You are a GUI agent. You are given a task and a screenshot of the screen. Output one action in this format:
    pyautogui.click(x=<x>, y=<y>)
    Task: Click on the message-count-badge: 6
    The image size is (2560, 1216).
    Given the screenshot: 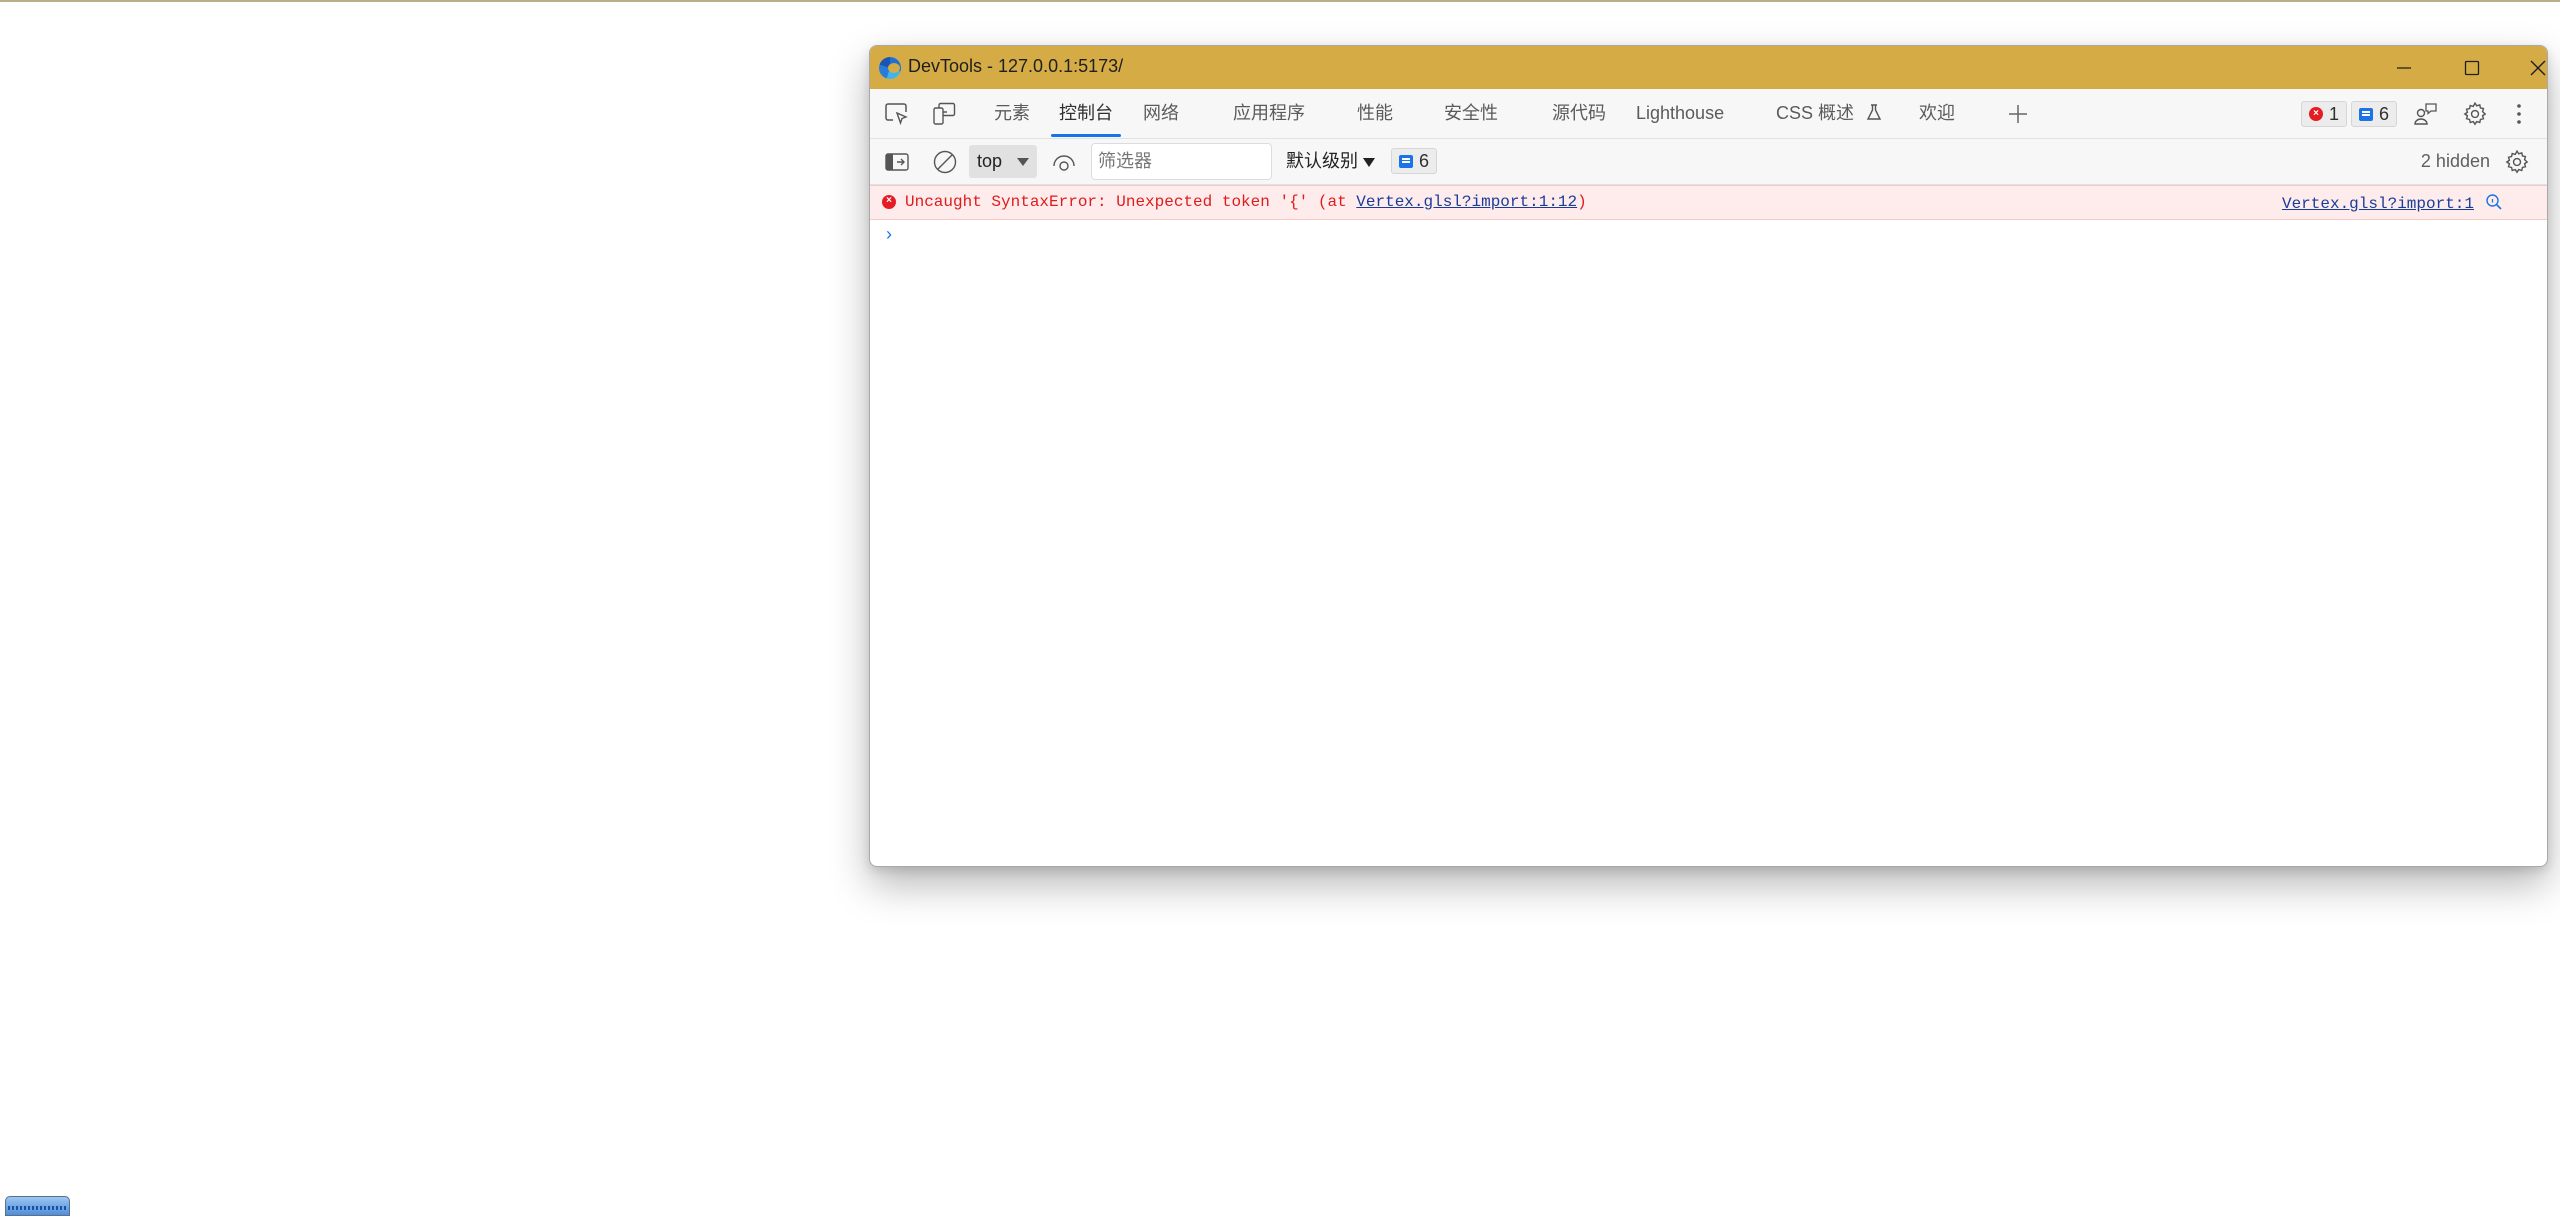 What is the action you would take?
    pyautogui.click(x=2374, y=114)
    